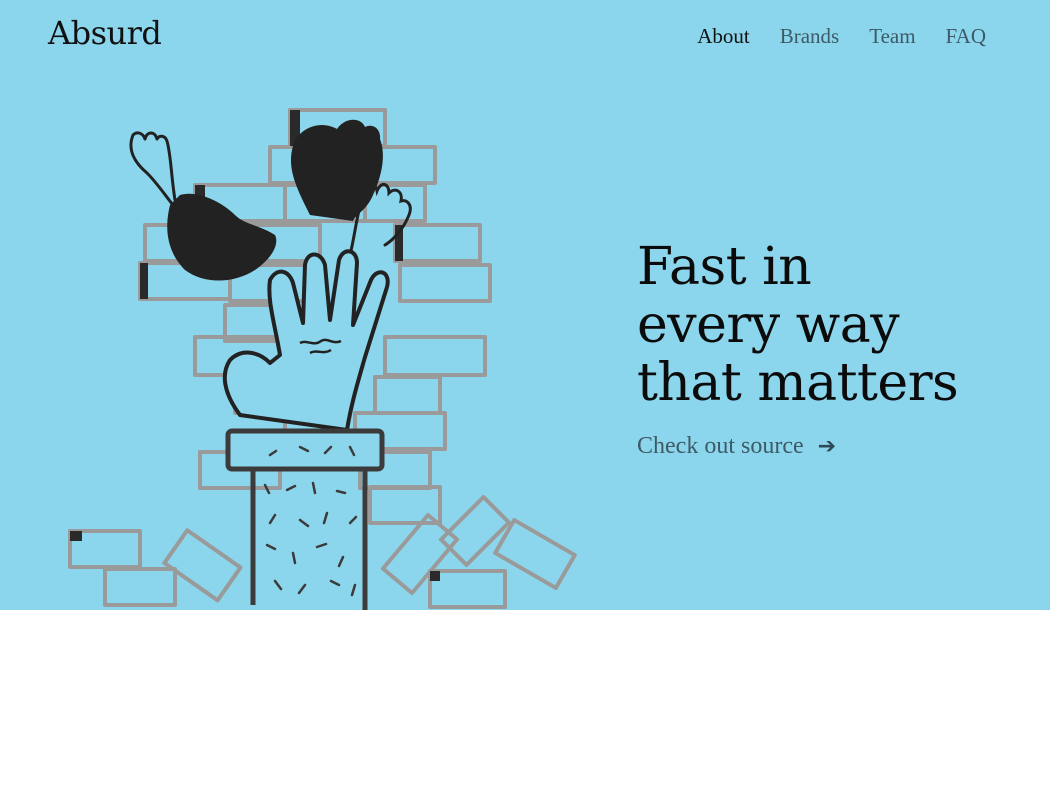 Image resolution: width=1050 pixels, height=788 pixels. I want to click on cta-label: Check out source, so click(720, 446).